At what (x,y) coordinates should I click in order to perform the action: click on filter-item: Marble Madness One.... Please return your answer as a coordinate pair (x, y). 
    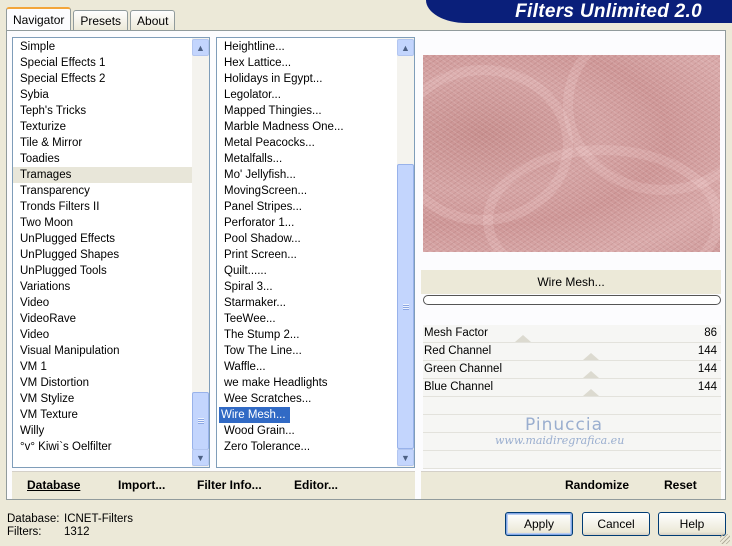
    Looking at the image, I should click on (307, 127).